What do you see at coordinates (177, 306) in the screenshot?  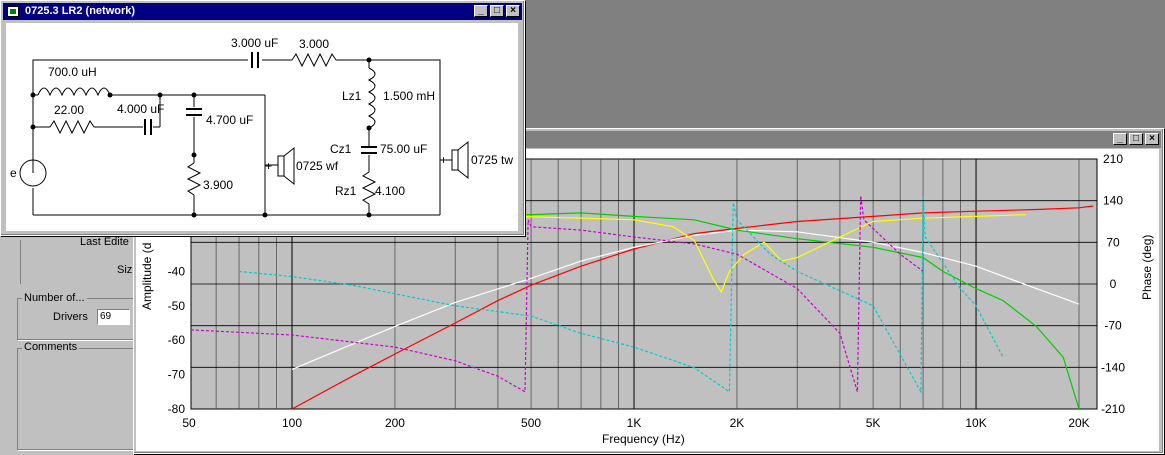 I see `y-tick-label: -50` at bounding box center [177, 306].